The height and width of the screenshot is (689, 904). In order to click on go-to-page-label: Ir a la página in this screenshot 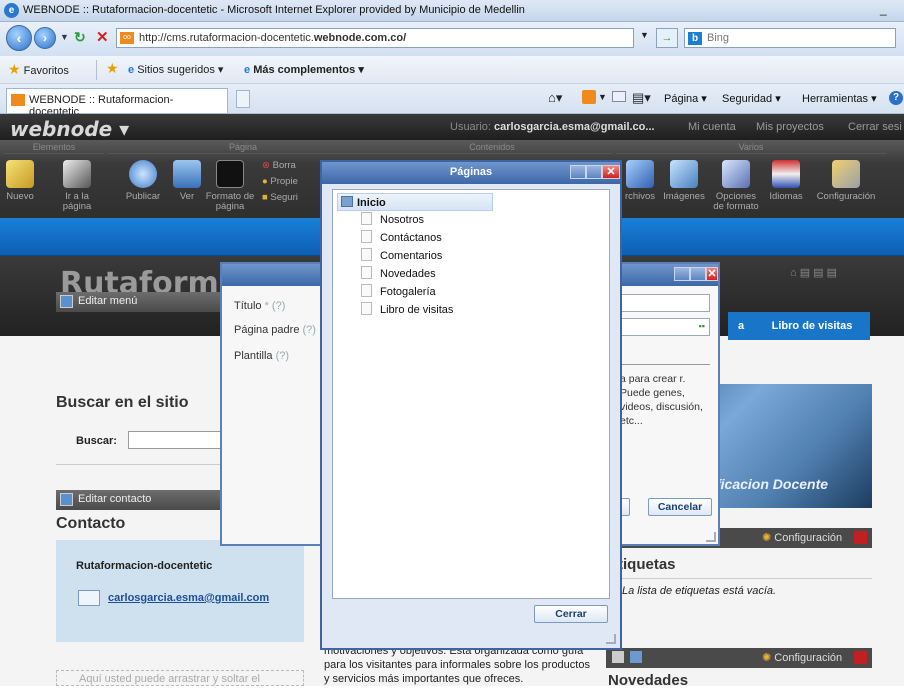, I will do `click(77, 201)`.